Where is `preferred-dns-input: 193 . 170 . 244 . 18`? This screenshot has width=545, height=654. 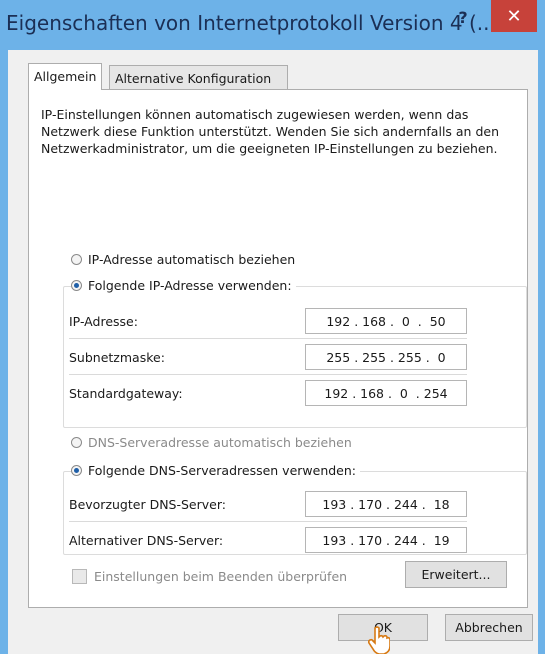 preferred-dns-input: 193 . 170 . 244 . 18 is located at coordinates (386, 504).